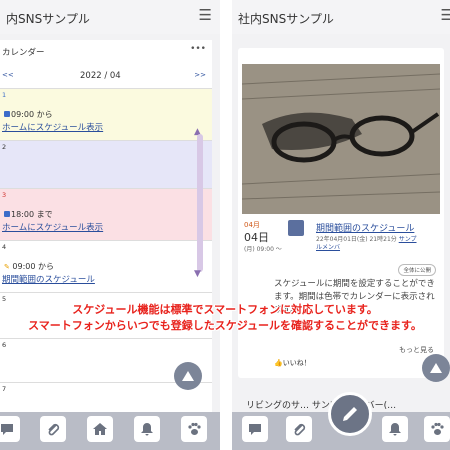  I want to click on day-number: 2, so click(4, 147).